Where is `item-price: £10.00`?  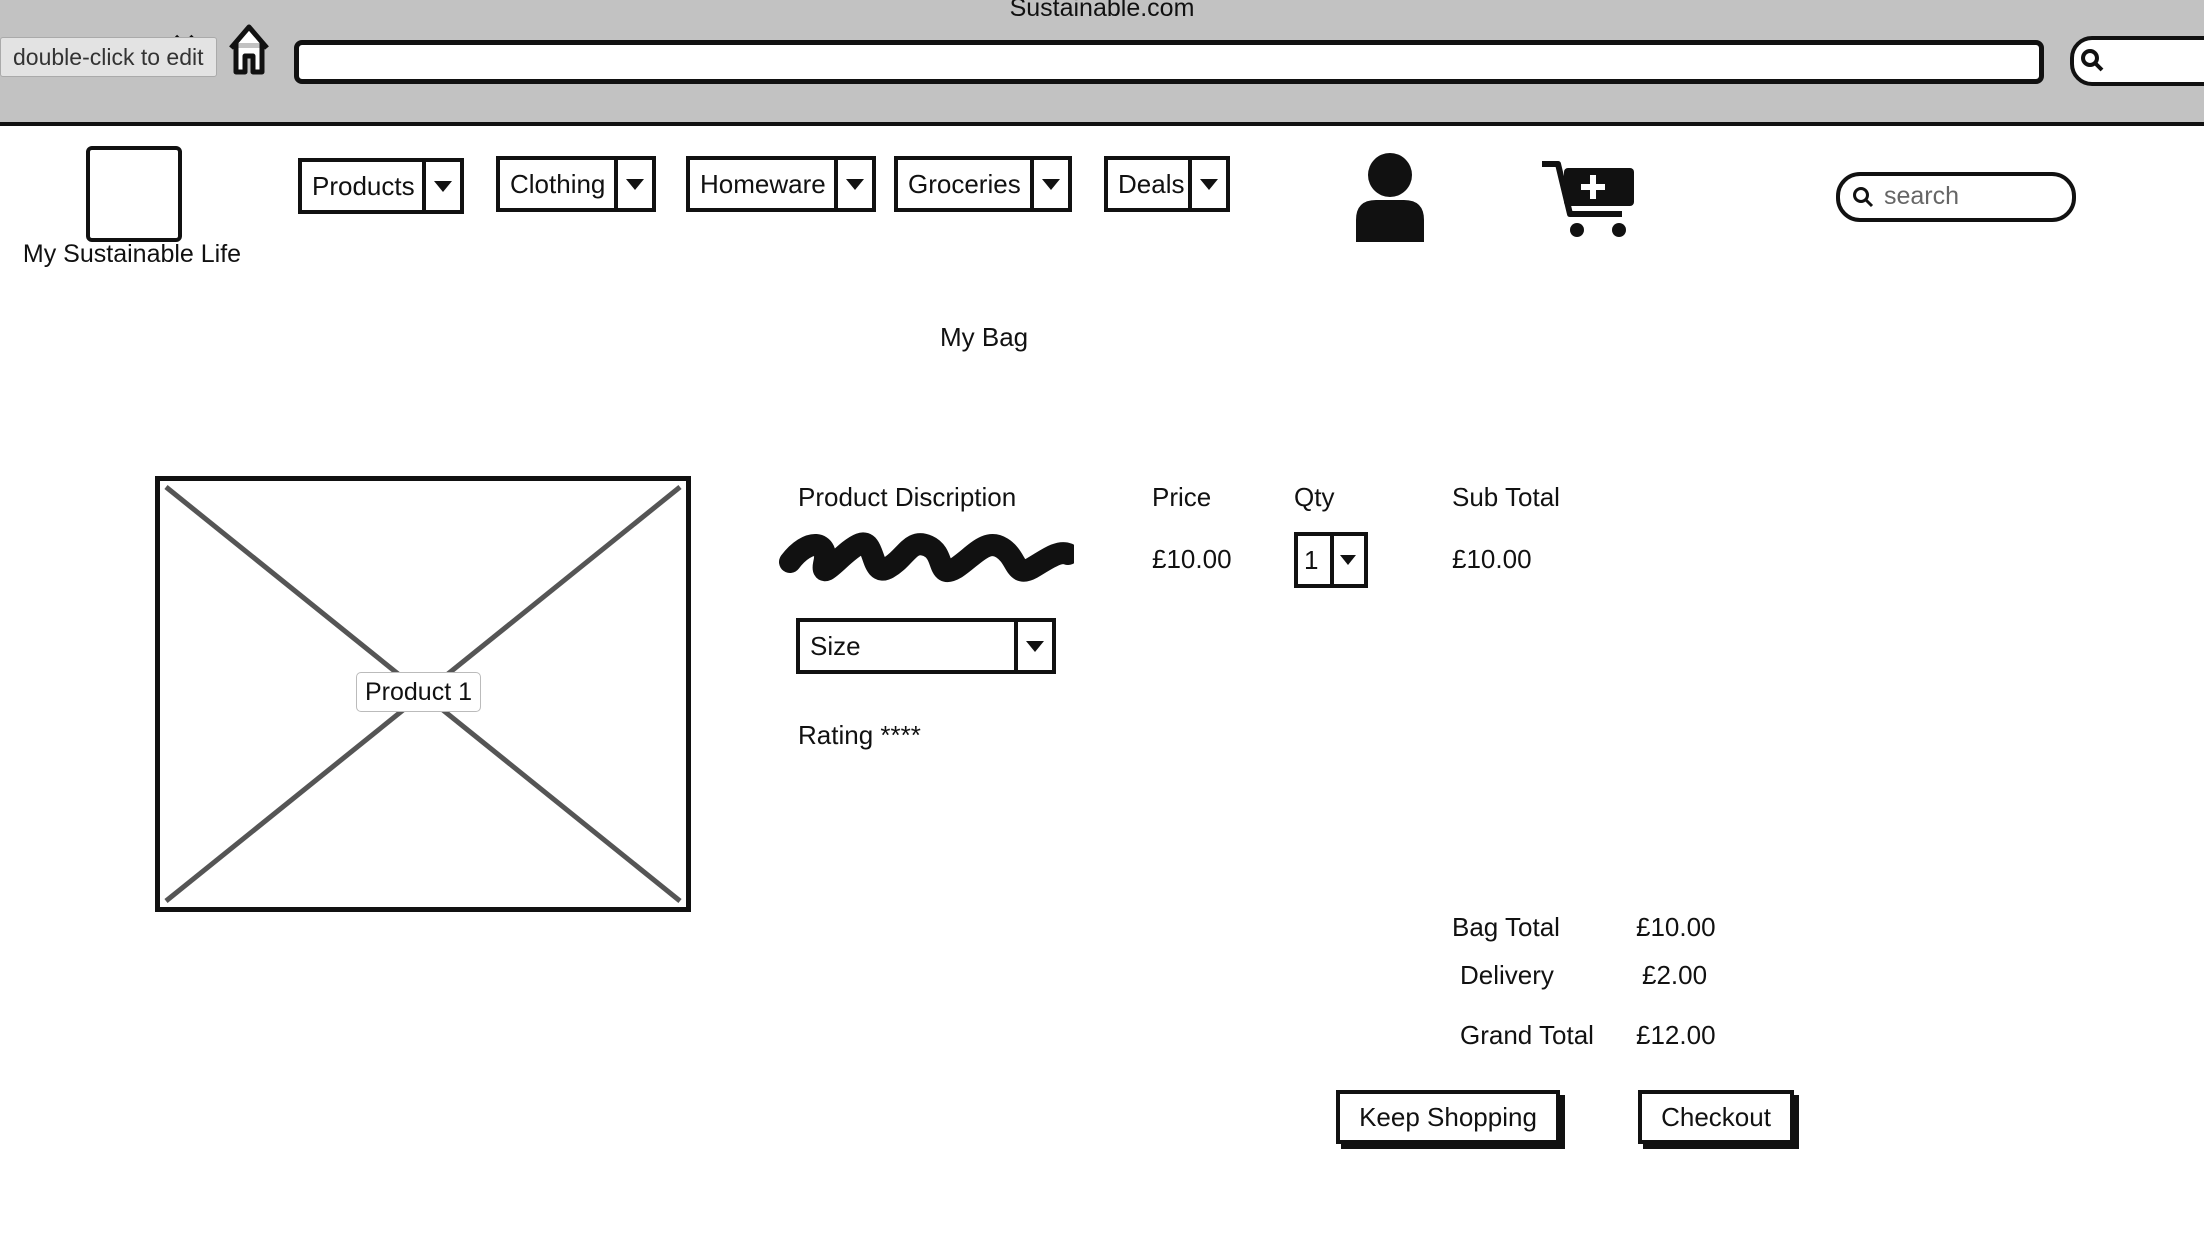 item-price: £10.00 is located at coordinates (1192, 559).